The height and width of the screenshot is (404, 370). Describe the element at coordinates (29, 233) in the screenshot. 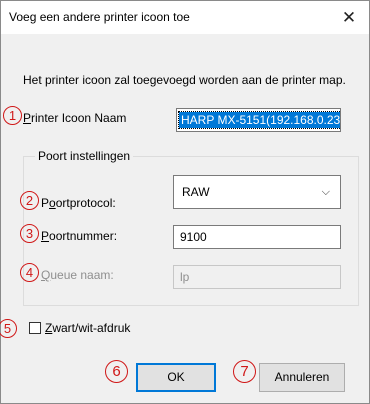

I see `marker-3: 3` at that location.